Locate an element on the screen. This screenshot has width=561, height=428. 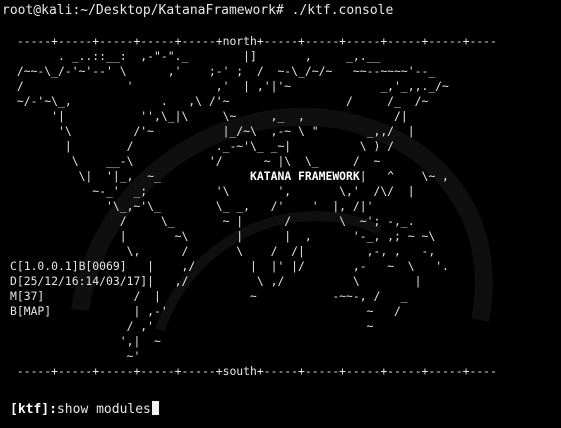
map-line: / \_ ~ | / \ ~'; -,_. is located at coordinates (212, 221).